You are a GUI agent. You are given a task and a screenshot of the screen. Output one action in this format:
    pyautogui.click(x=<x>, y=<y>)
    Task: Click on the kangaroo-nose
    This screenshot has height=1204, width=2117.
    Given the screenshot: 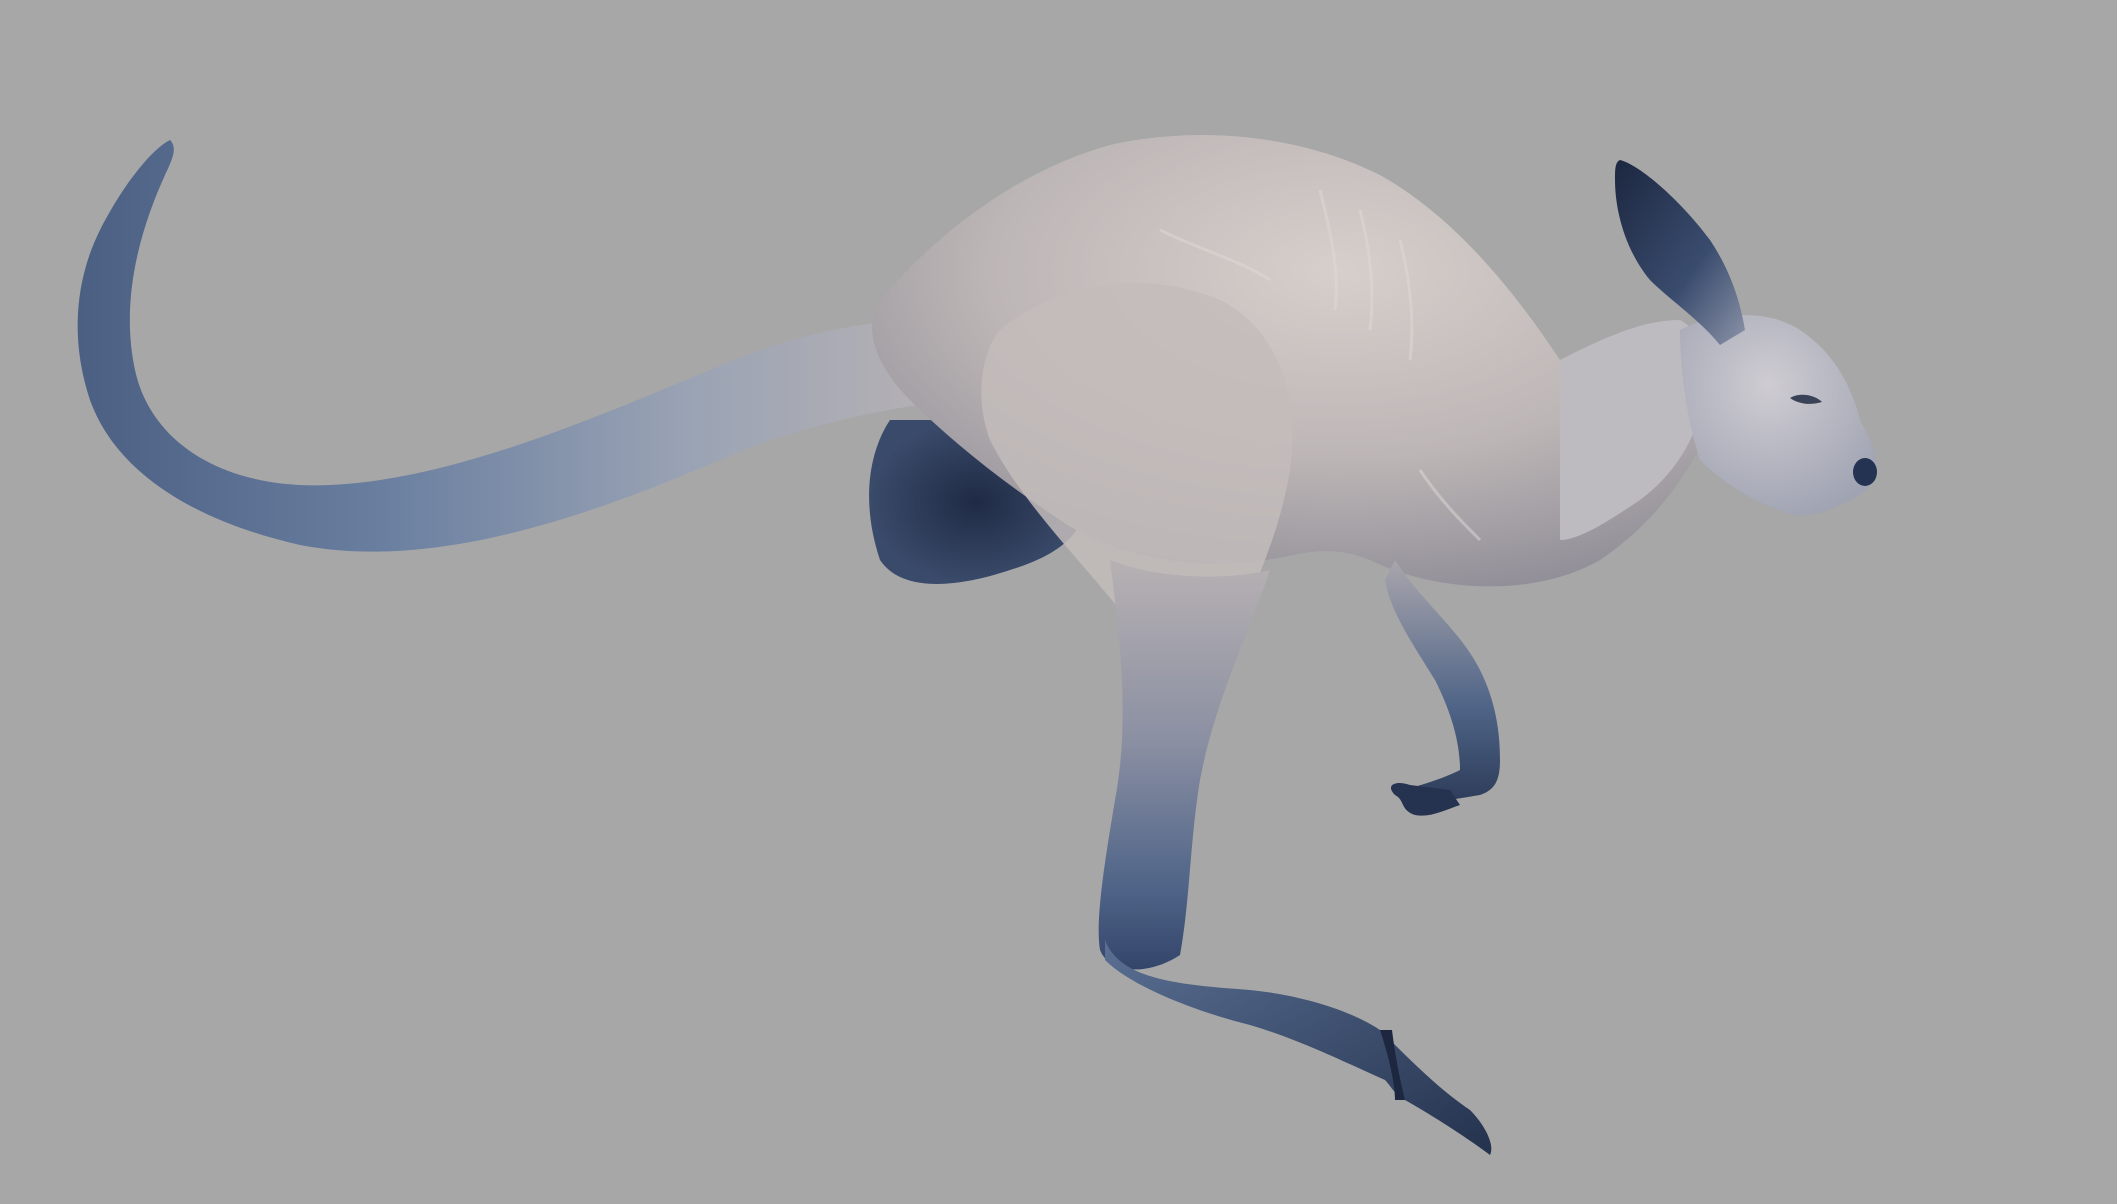 What is the action you would take?
    pyautogui.click(x=1865, y=472)
    